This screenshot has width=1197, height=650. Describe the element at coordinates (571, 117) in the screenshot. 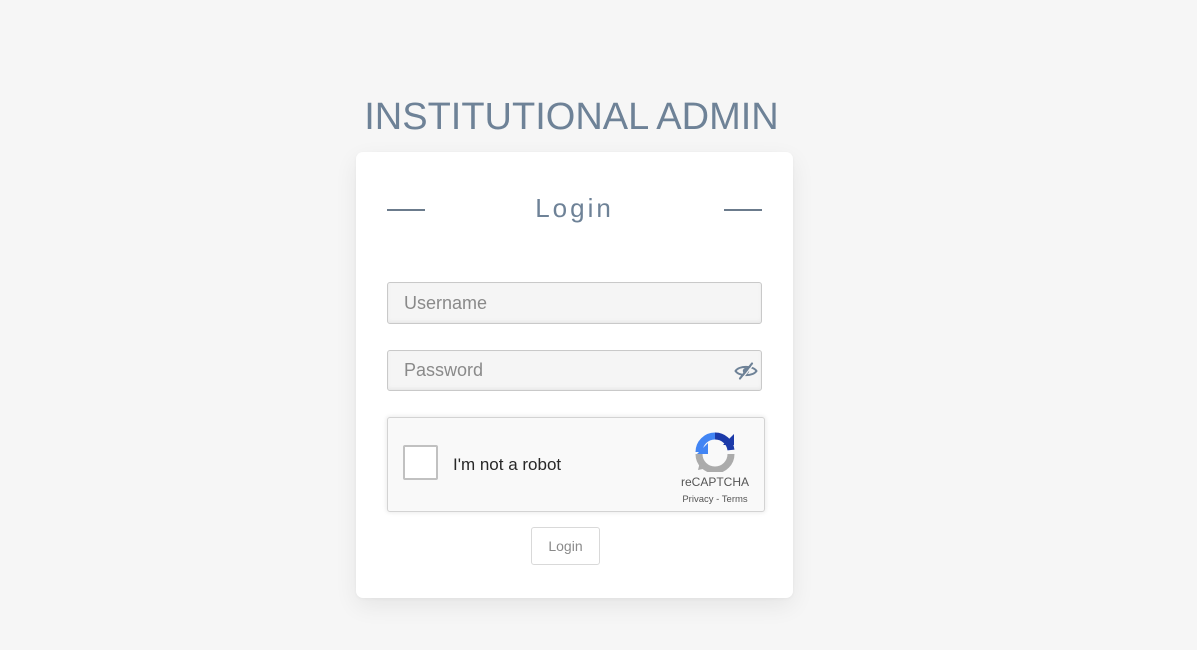

I see `app-title: INSTITUTIONAL ADMIN` at that location.